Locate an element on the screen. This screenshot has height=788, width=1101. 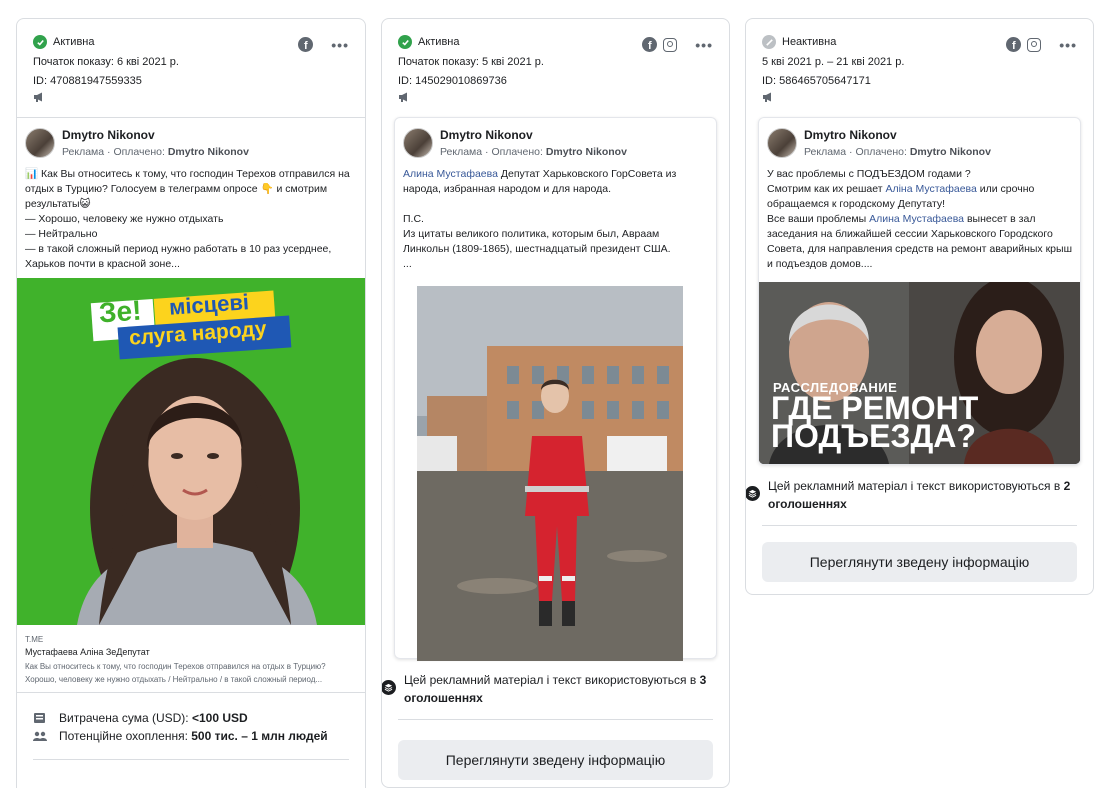
mention-link: Аліна Мустафаева is located at coordinates (930, 189).